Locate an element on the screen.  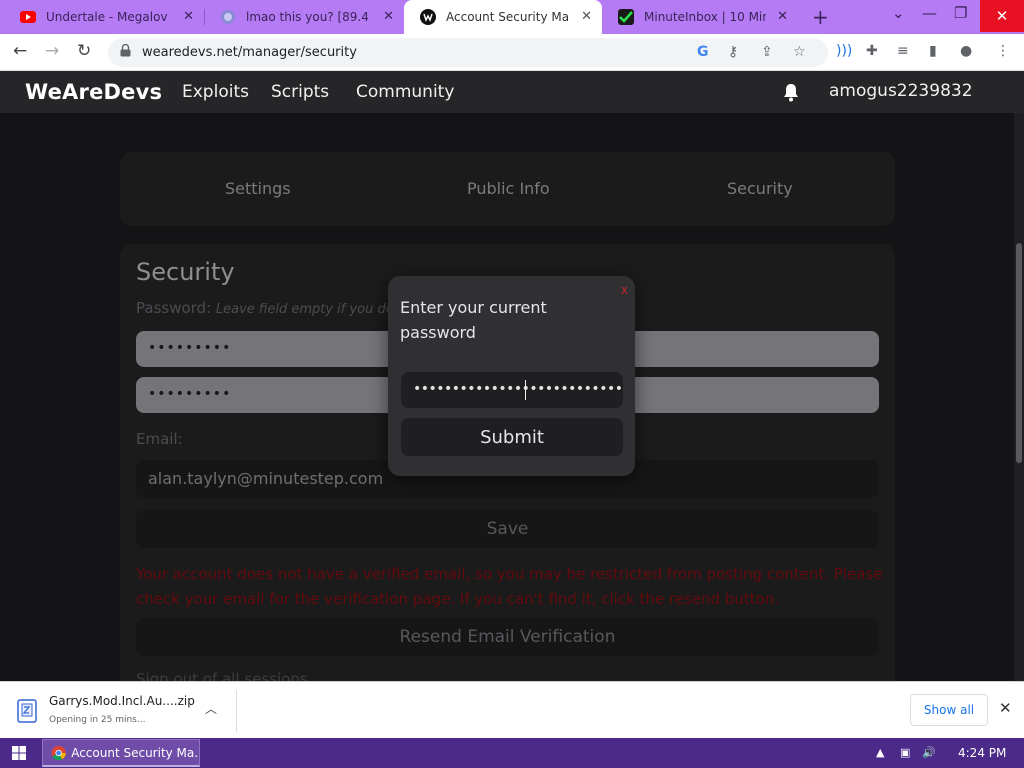
tab-title: Undertale - Megalovania is located at coordinates (107, 17).